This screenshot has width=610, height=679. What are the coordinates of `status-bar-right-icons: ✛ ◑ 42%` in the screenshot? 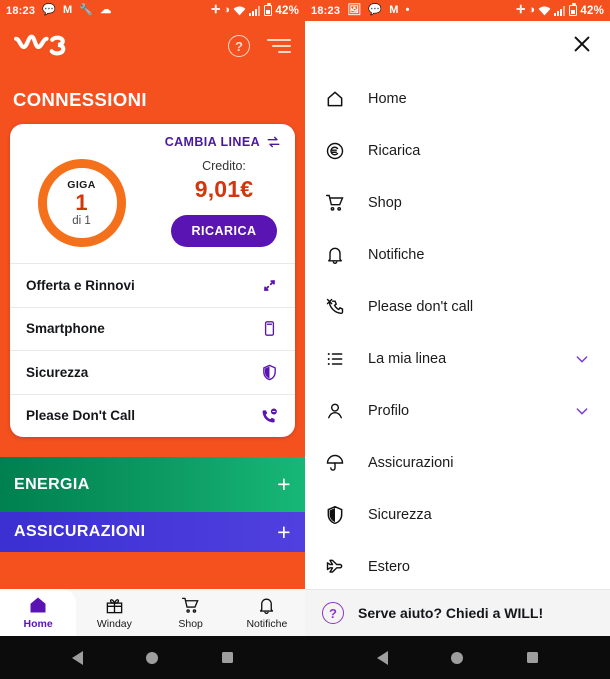 It's located at (560, 10).